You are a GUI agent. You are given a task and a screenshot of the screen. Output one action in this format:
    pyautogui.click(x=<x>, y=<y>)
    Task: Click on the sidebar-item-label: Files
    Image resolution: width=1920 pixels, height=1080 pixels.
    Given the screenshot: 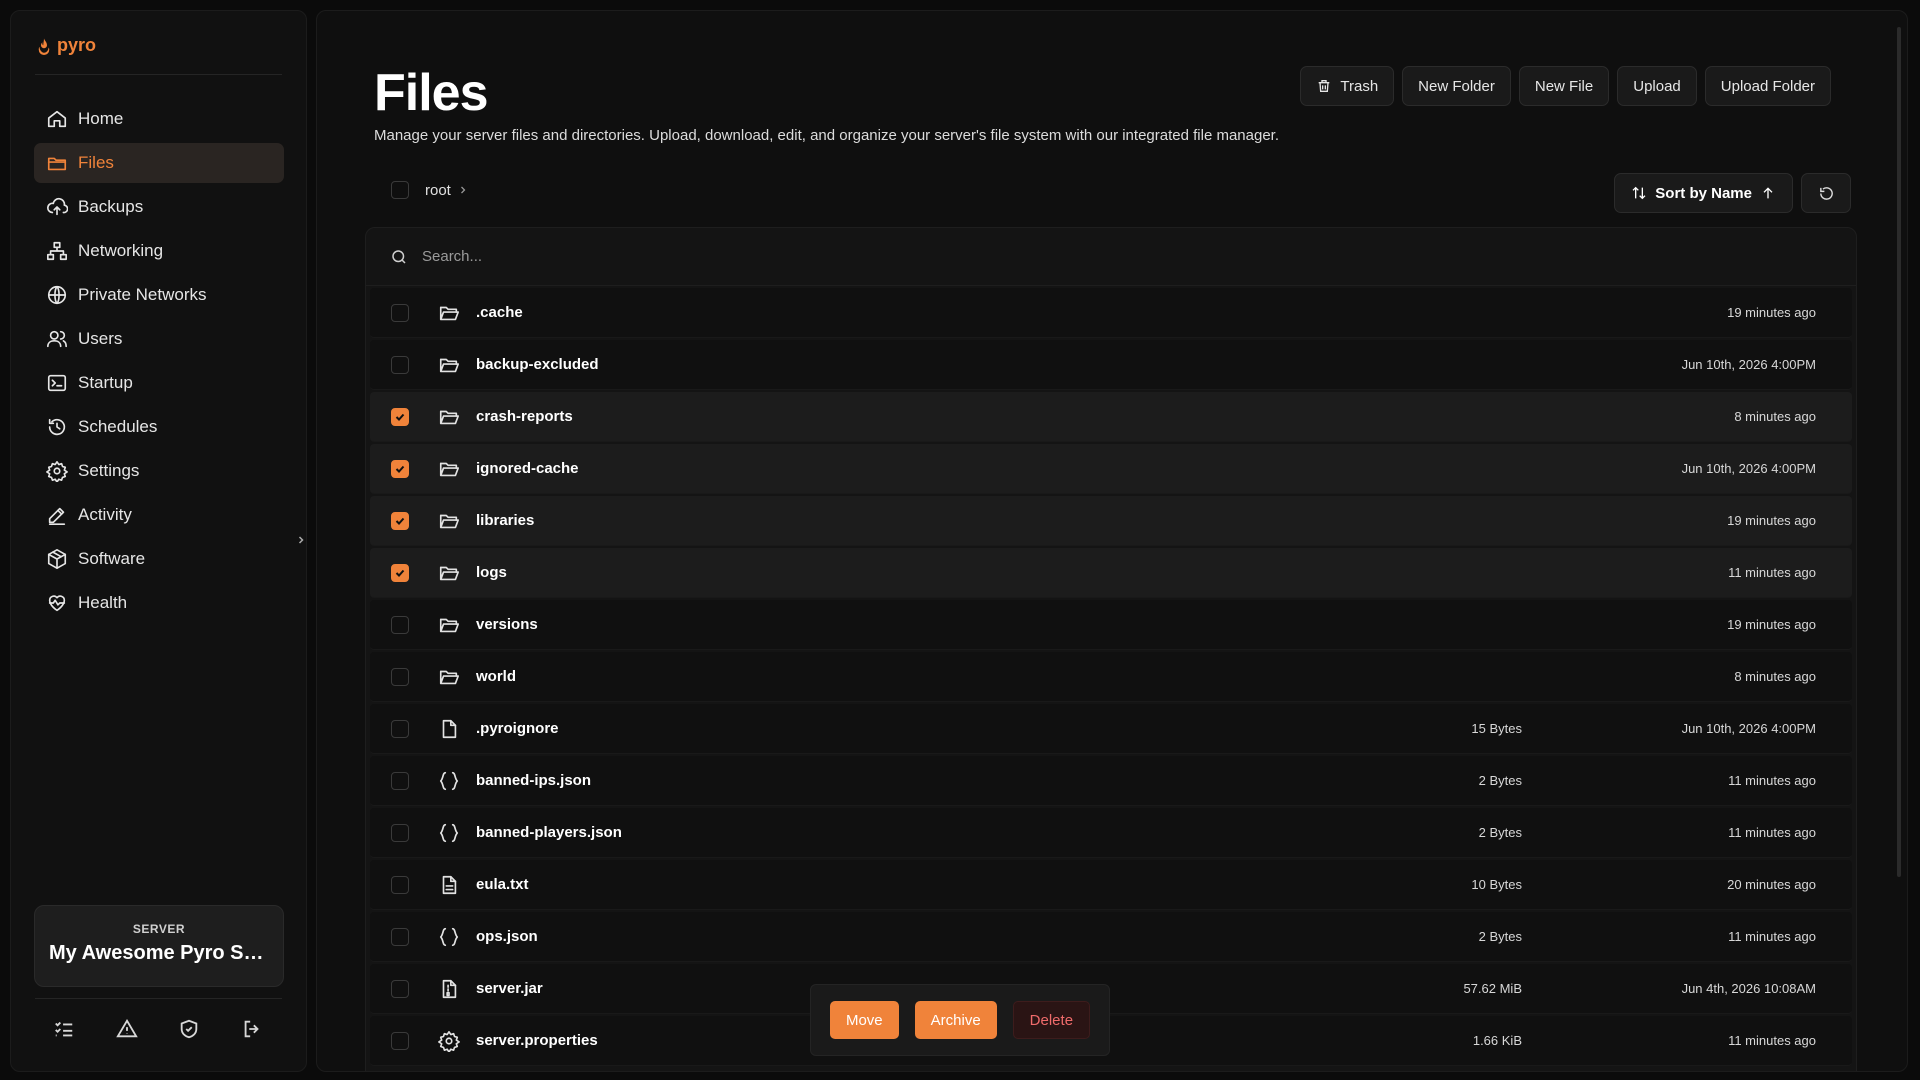 What is the action you would take?
    pyautogui.click(x=96, y=162)
    